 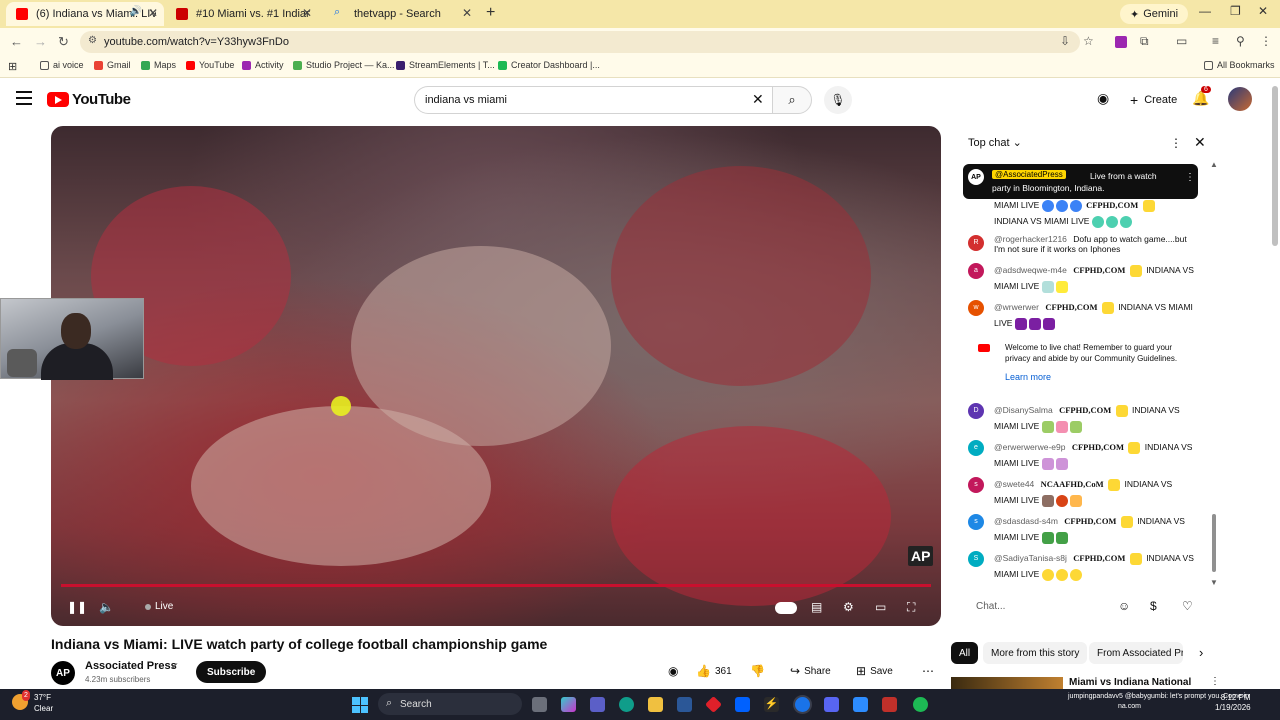 What do you see at coordinates (976, 243) in the screenshot?
I see `chat-author-avatar: R` at bounding box center [976, 243].